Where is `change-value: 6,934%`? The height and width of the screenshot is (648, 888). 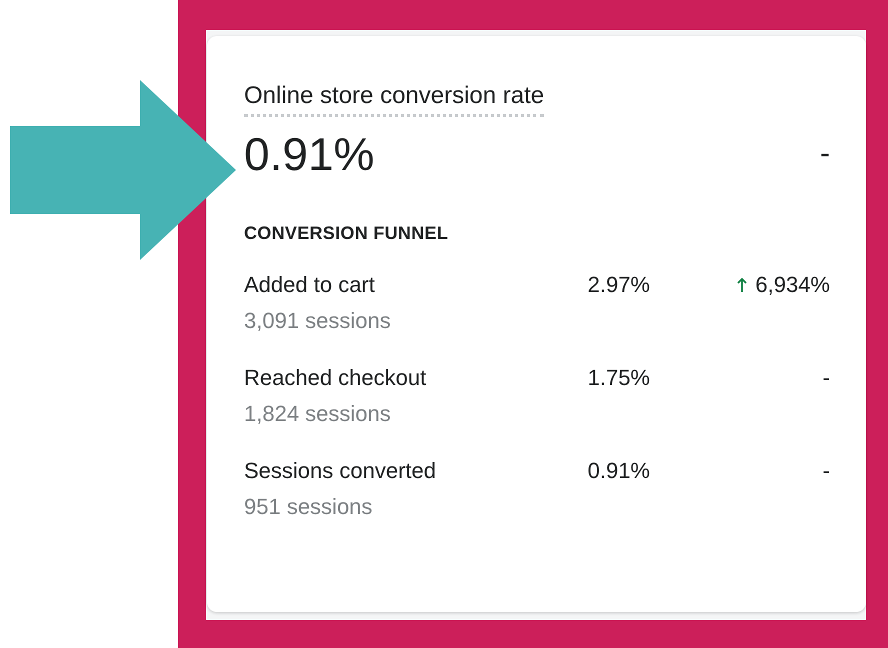
change-value: 6,934% is located at coordinates (792, 285).